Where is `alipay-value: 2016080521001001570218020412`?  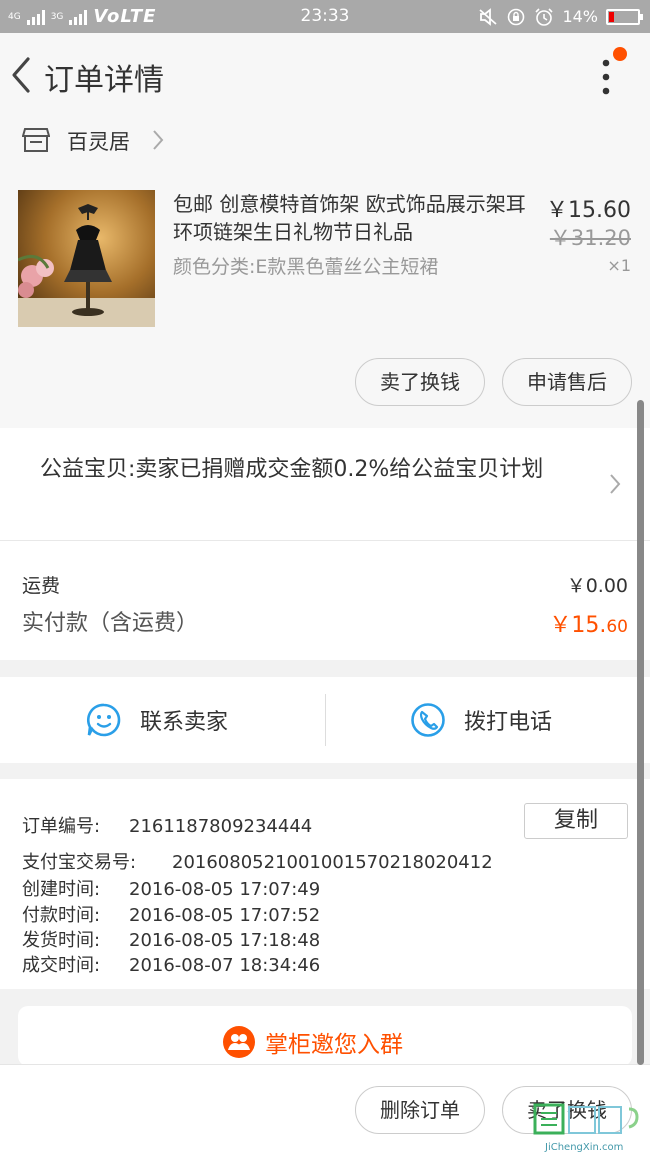 alipay-value: 2016080521001001570218020412 is located at coordinates (332, 862).